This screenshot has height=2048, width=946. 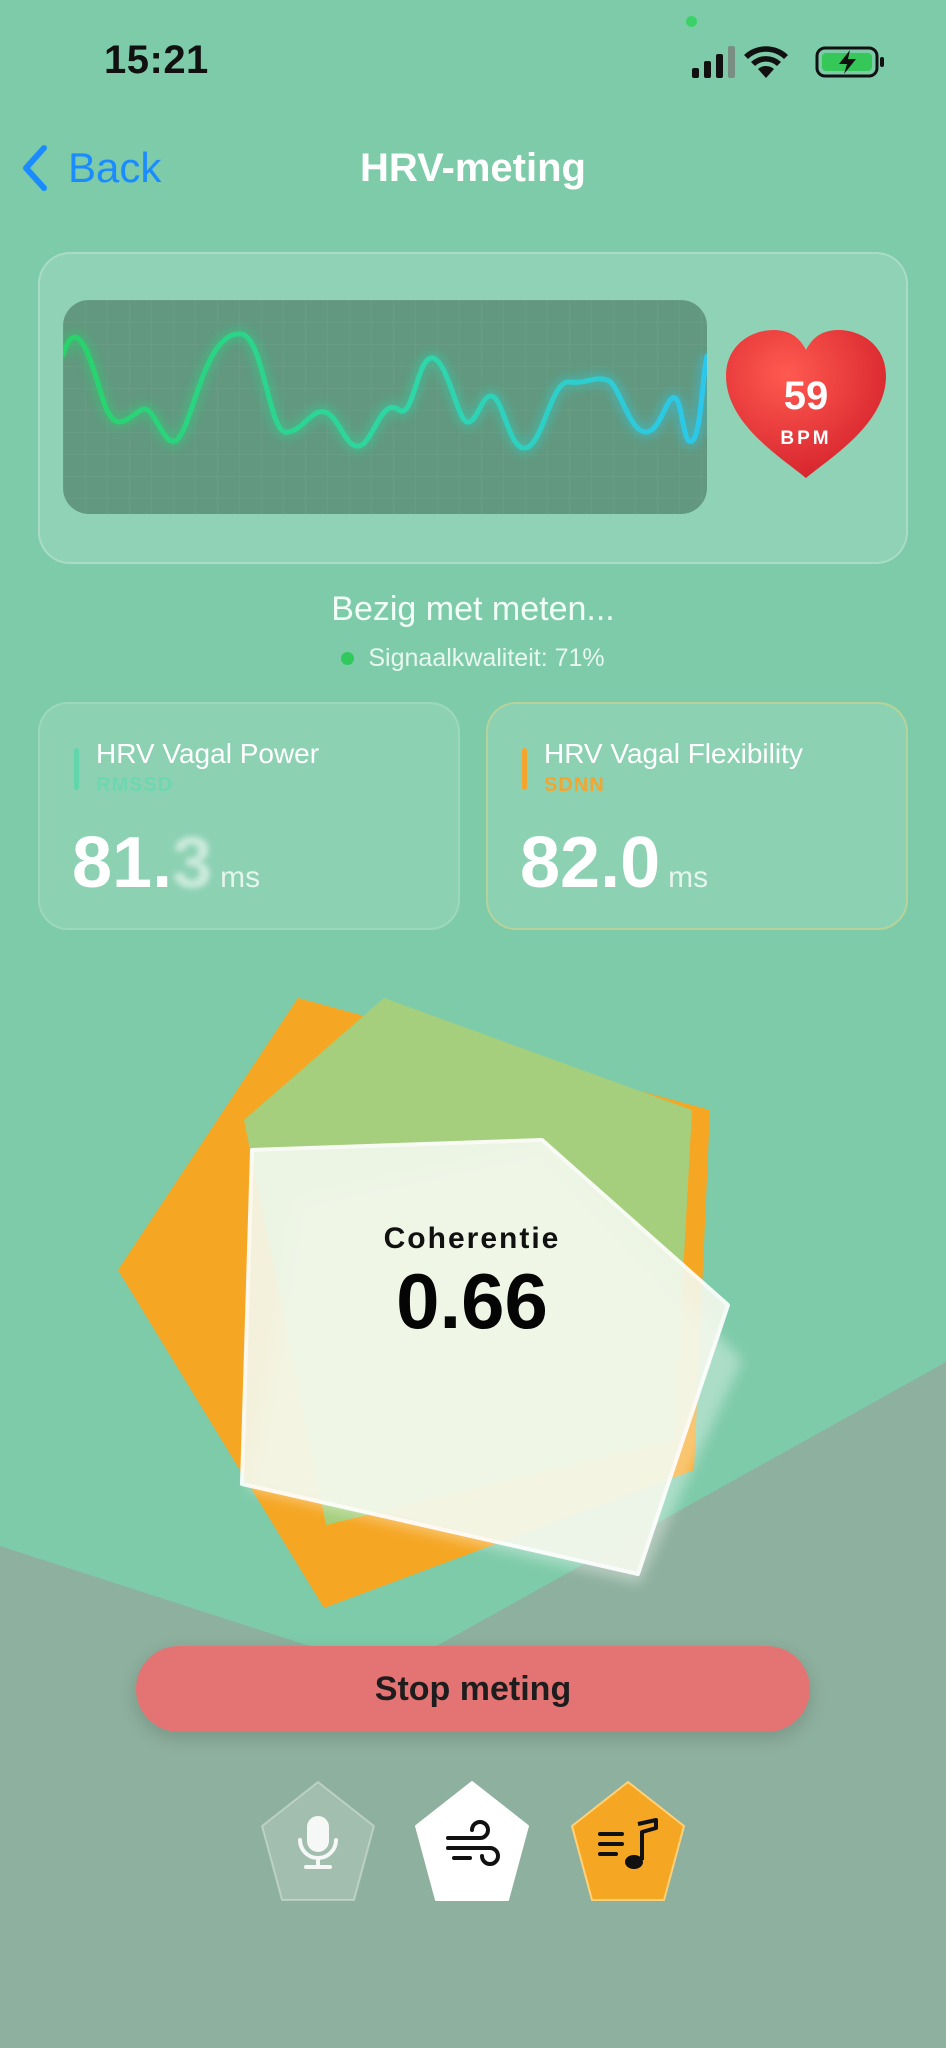 What do you see at coordinates (348, 658) in the screenshot?
I see `signal-status-dot` at bounding box center [348, 658].